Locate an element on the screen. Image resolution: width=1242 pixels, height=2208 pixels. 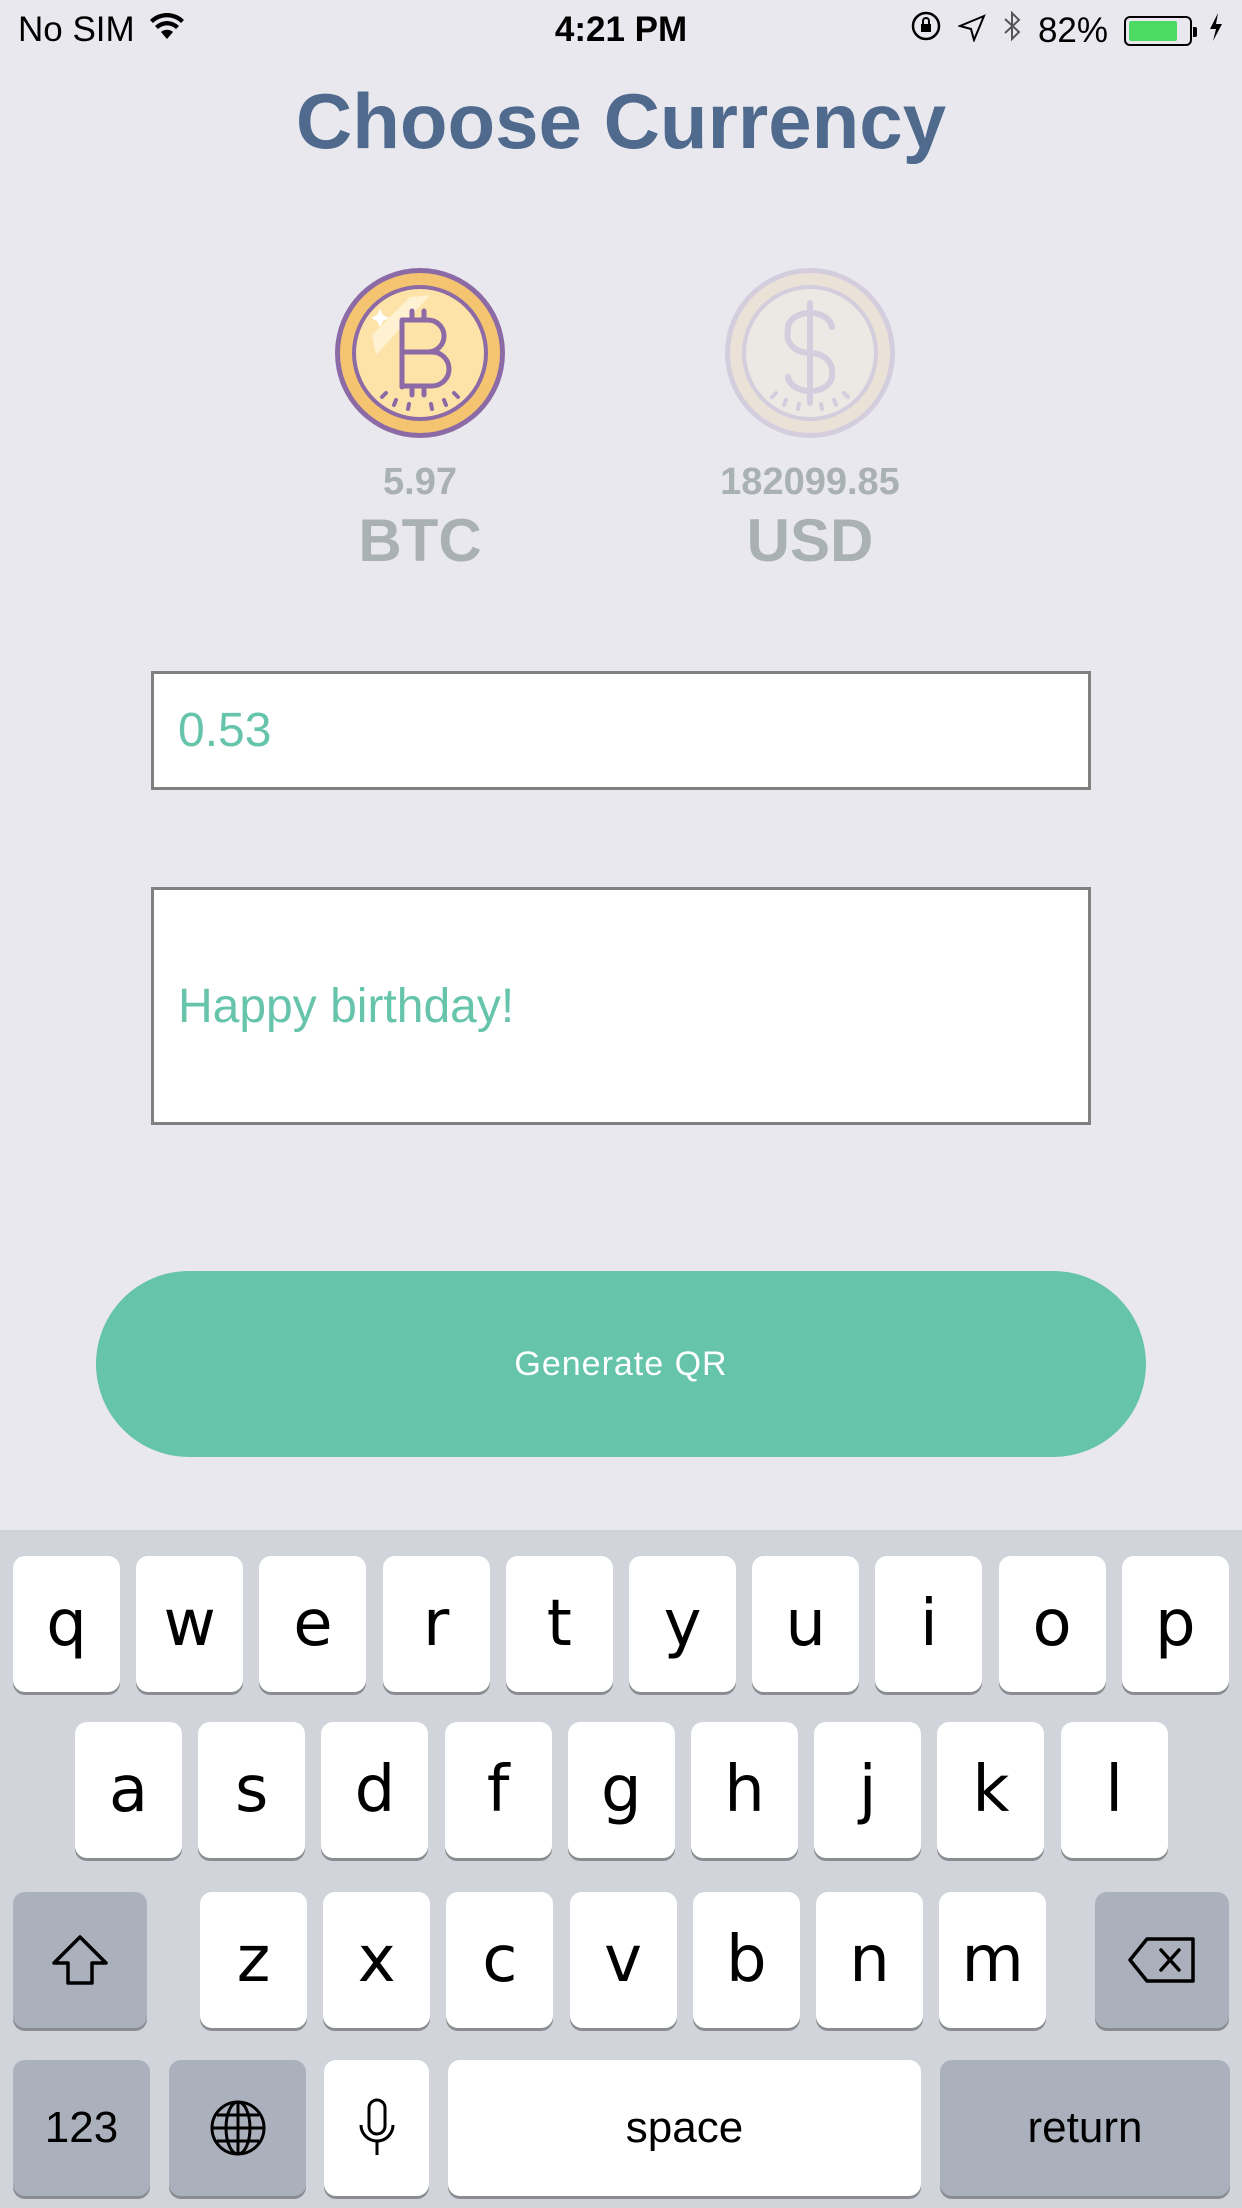
amount-value: 0.53 is located at coordinates (225, 730).